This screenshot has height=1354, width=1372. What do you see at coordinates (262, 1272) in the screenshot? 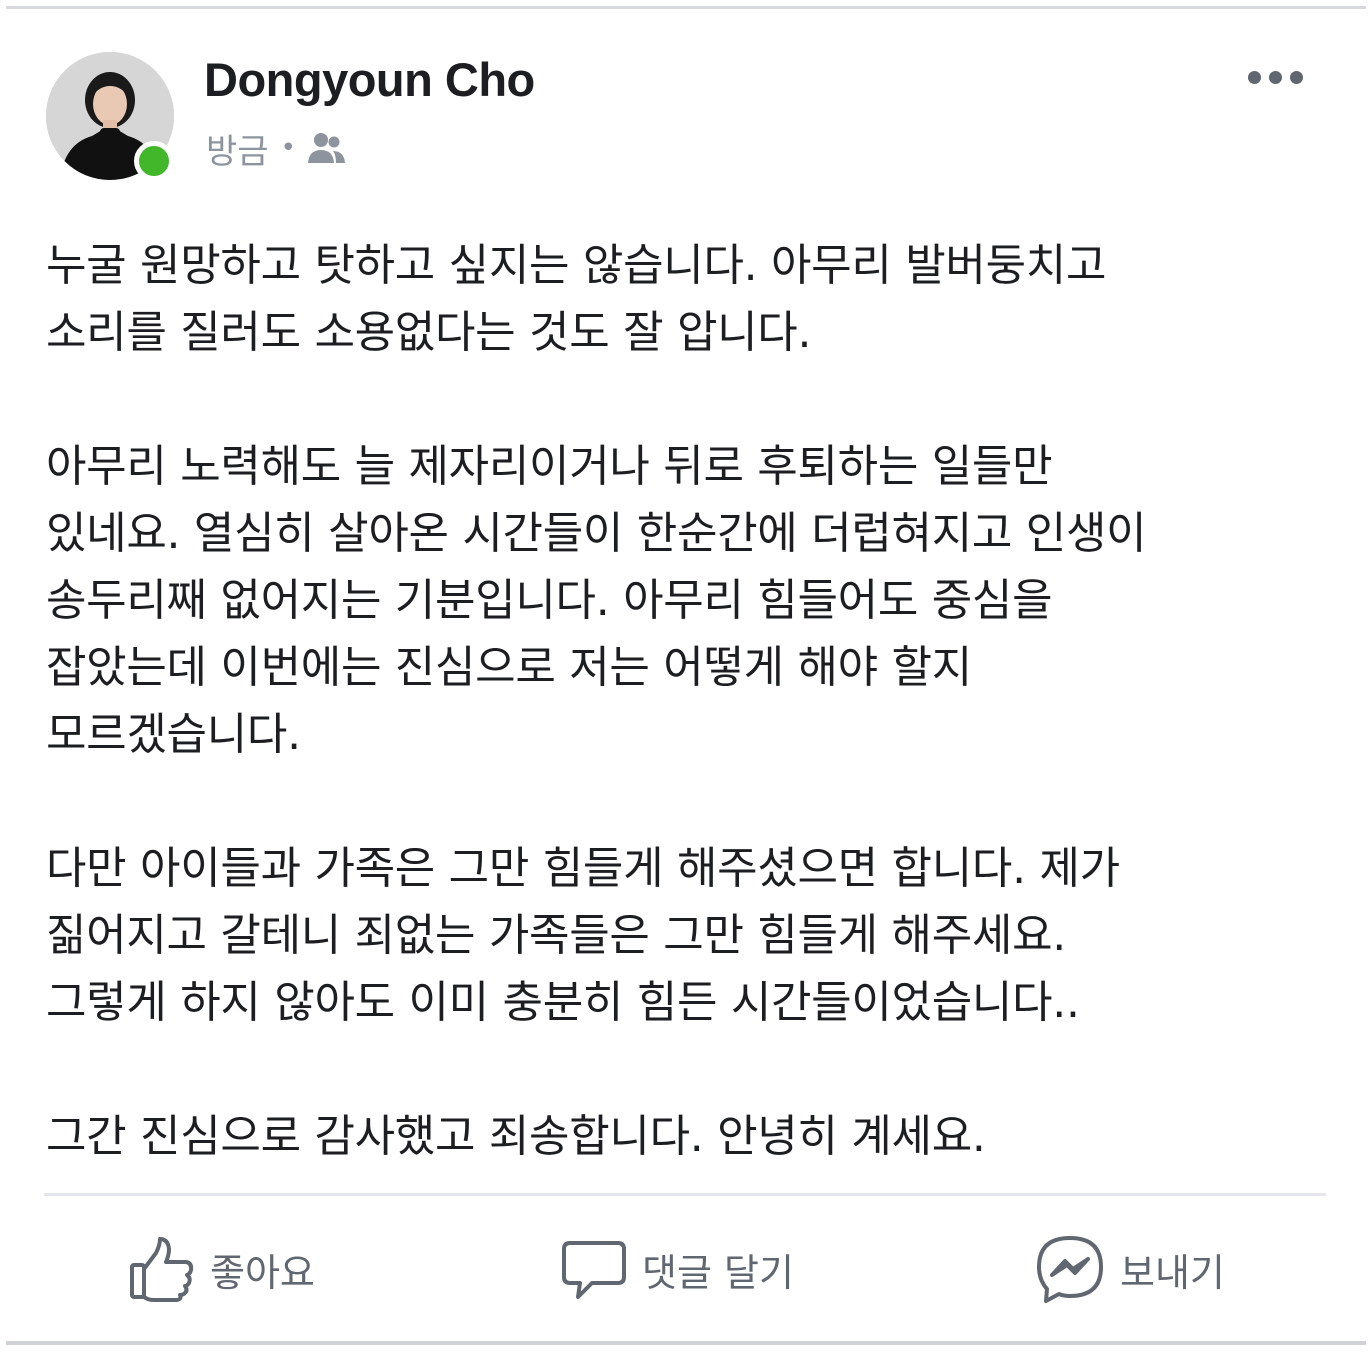
I see `like-label: 좋아요` at bounding box center [262, 1272].